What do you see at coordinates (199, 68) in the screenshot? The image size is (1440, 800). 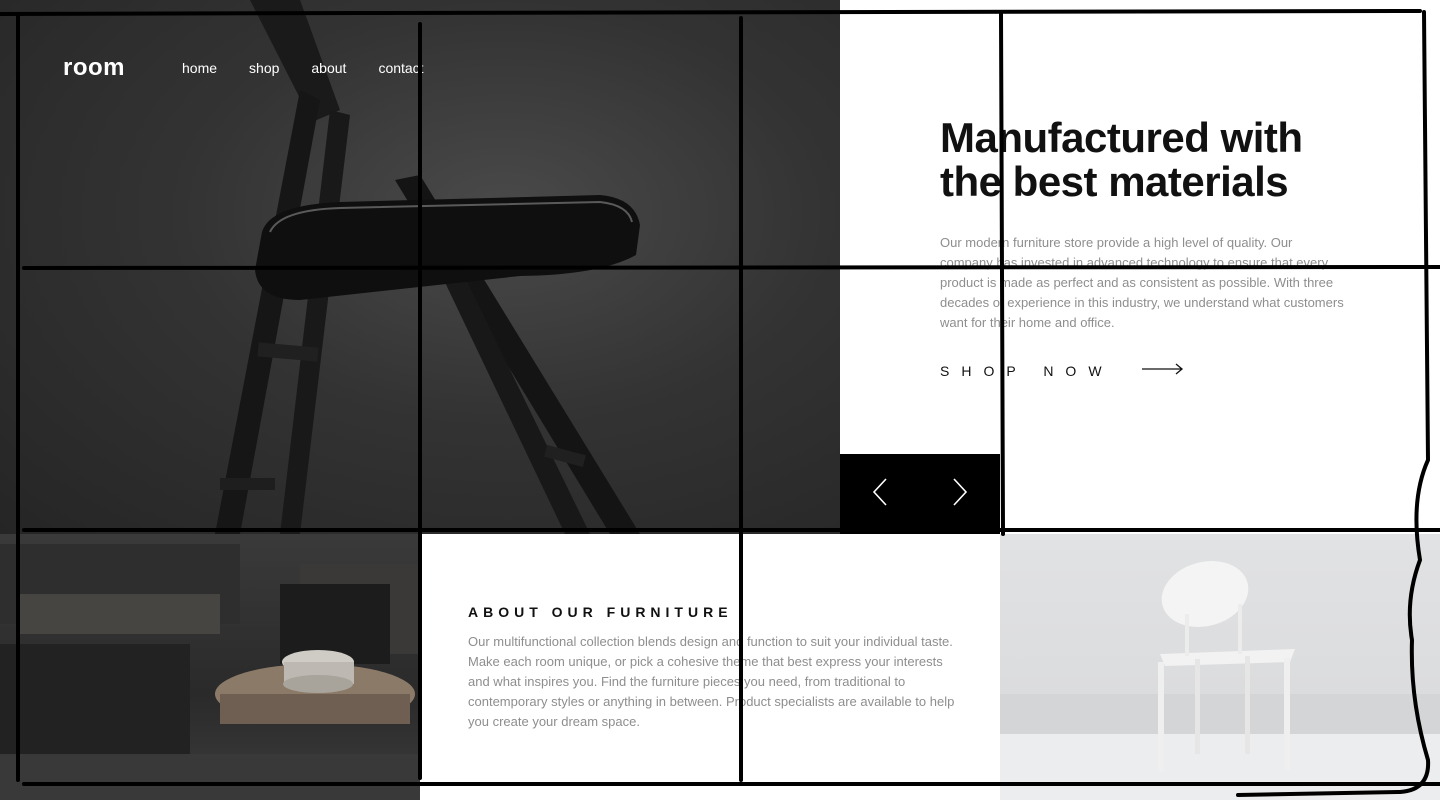 I see `nav-home: home` at bounding box center [199, 68].